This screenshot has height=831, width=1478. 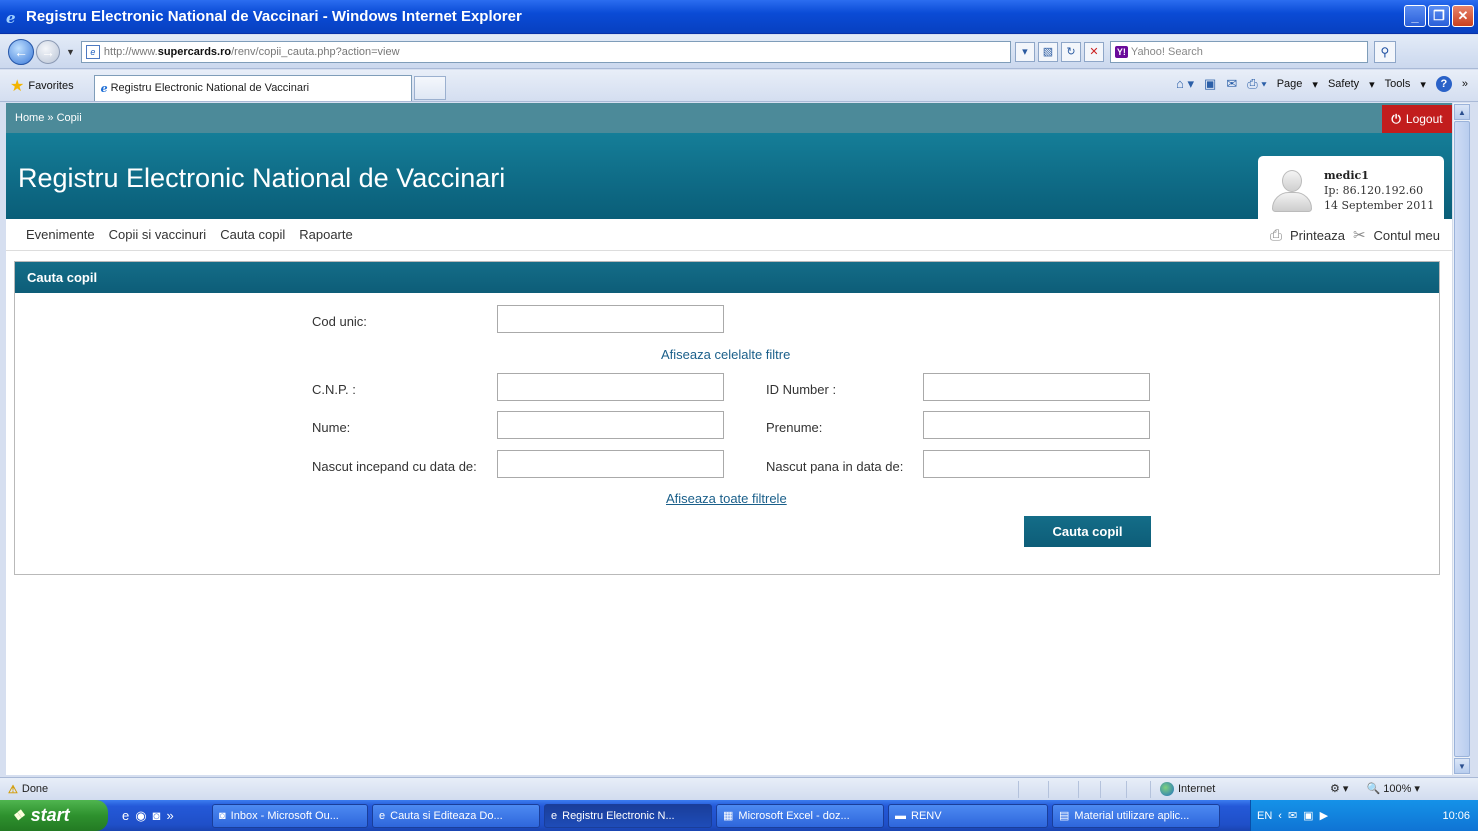 What do you see at coordinates (968, 815) in the screenshot?
I see `task-renv: ▬ RENV` at bounding box center [968, 815].